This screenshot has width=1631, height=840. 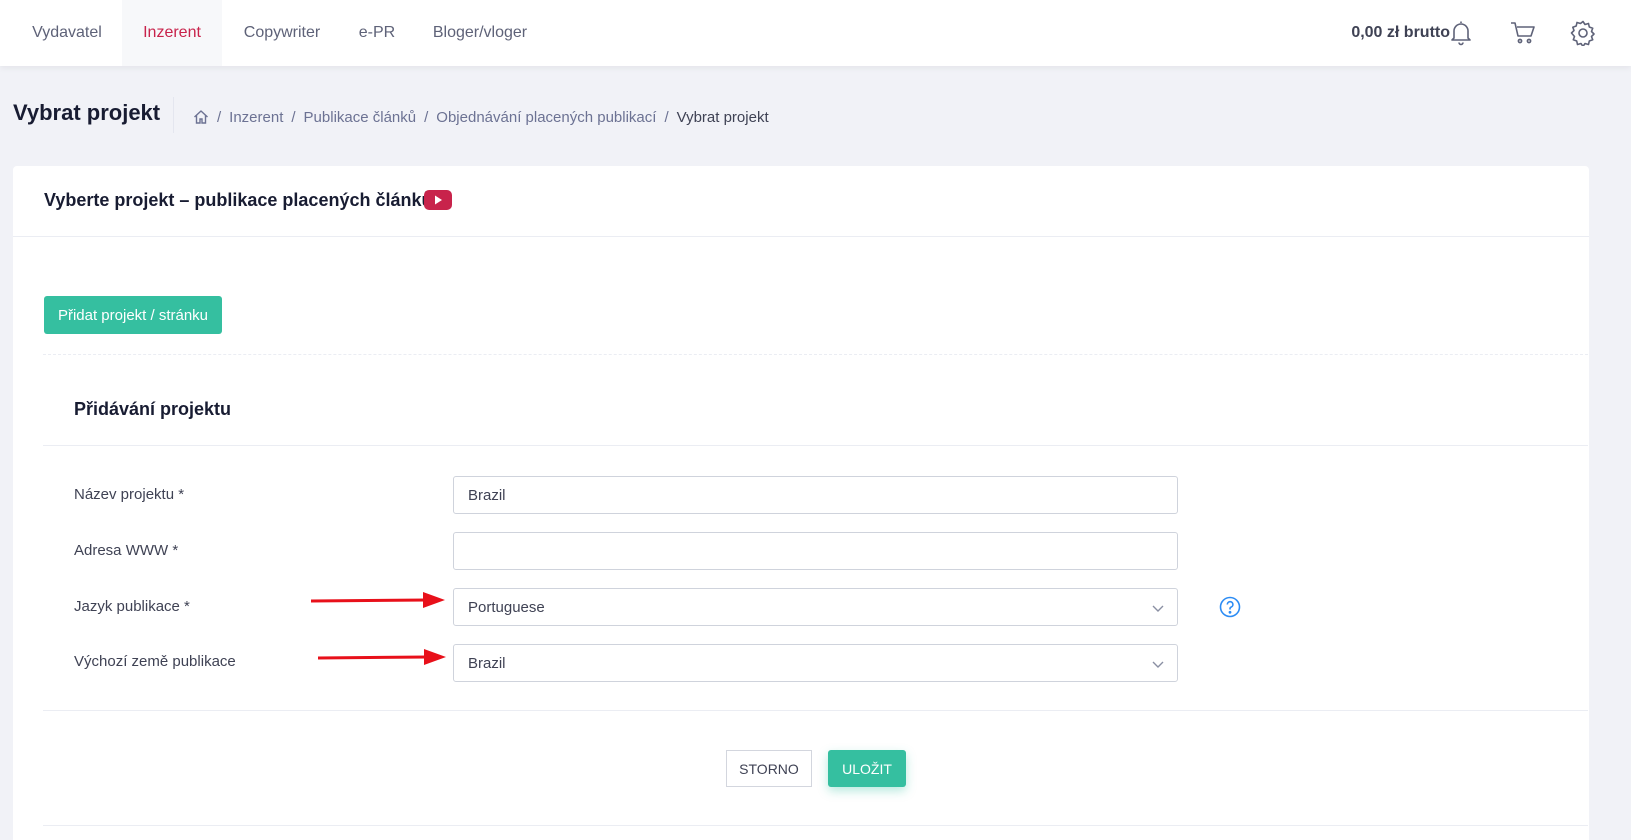 I want to click on page-title: Vybrat projekt, so click(x=87, y=112).